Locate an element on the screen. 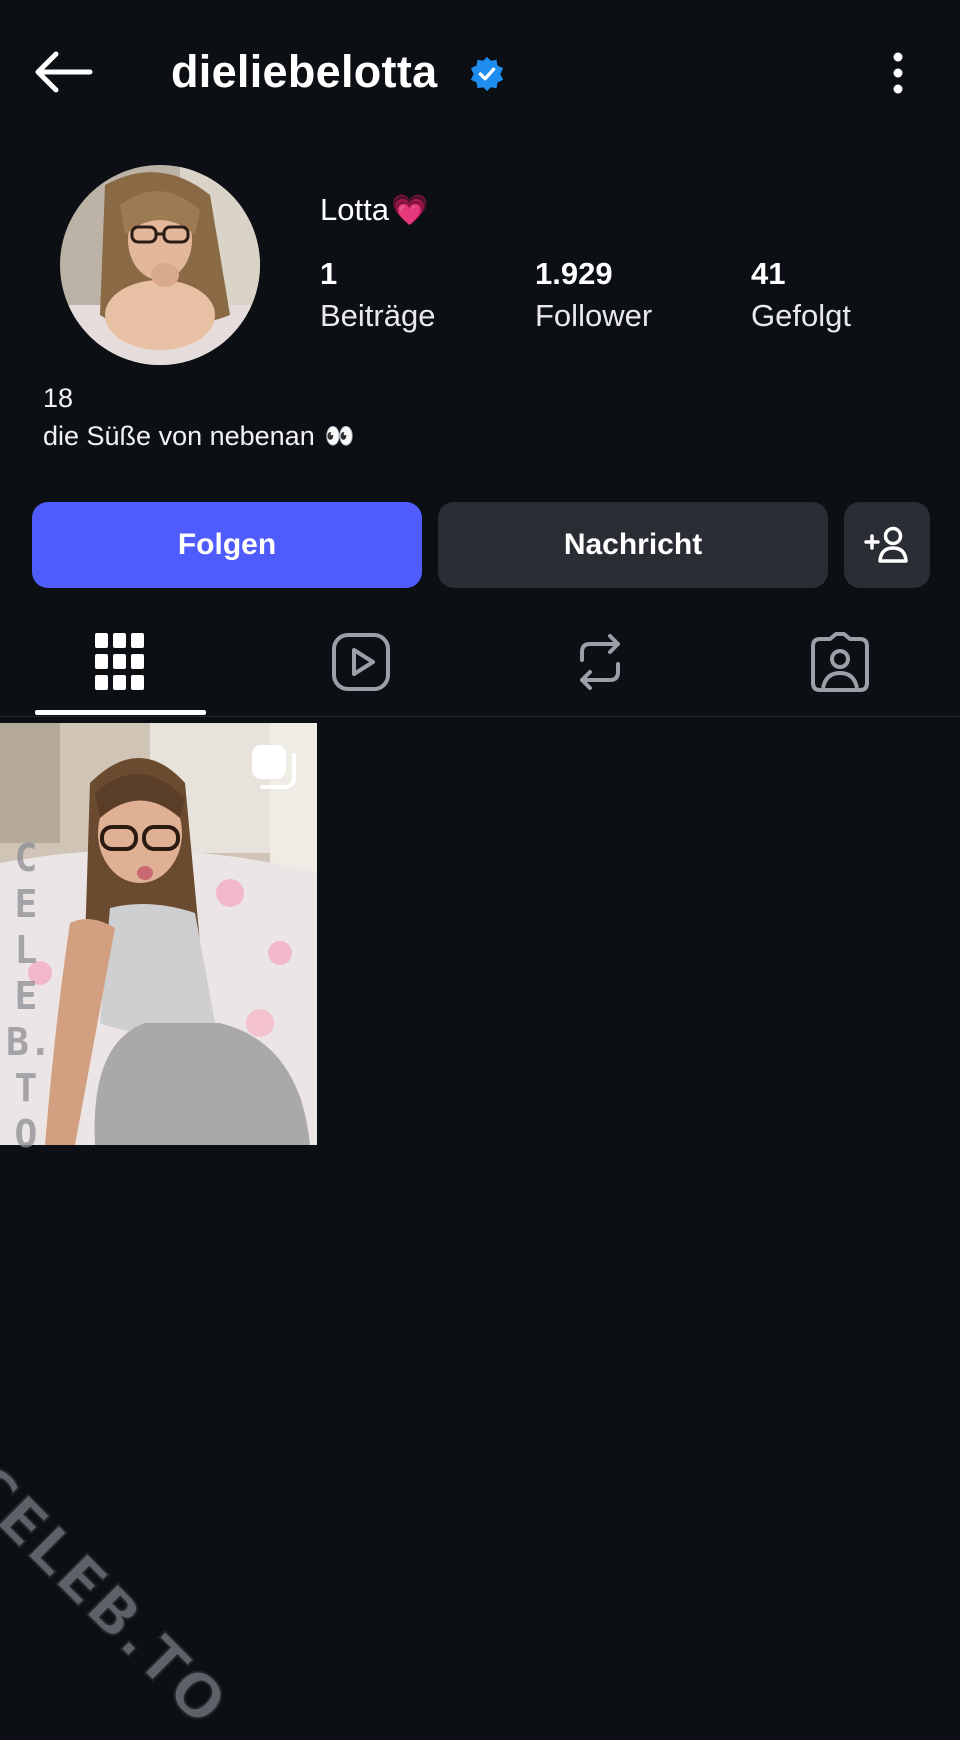  arrow-left-icon is located at coordinates (64, 72).